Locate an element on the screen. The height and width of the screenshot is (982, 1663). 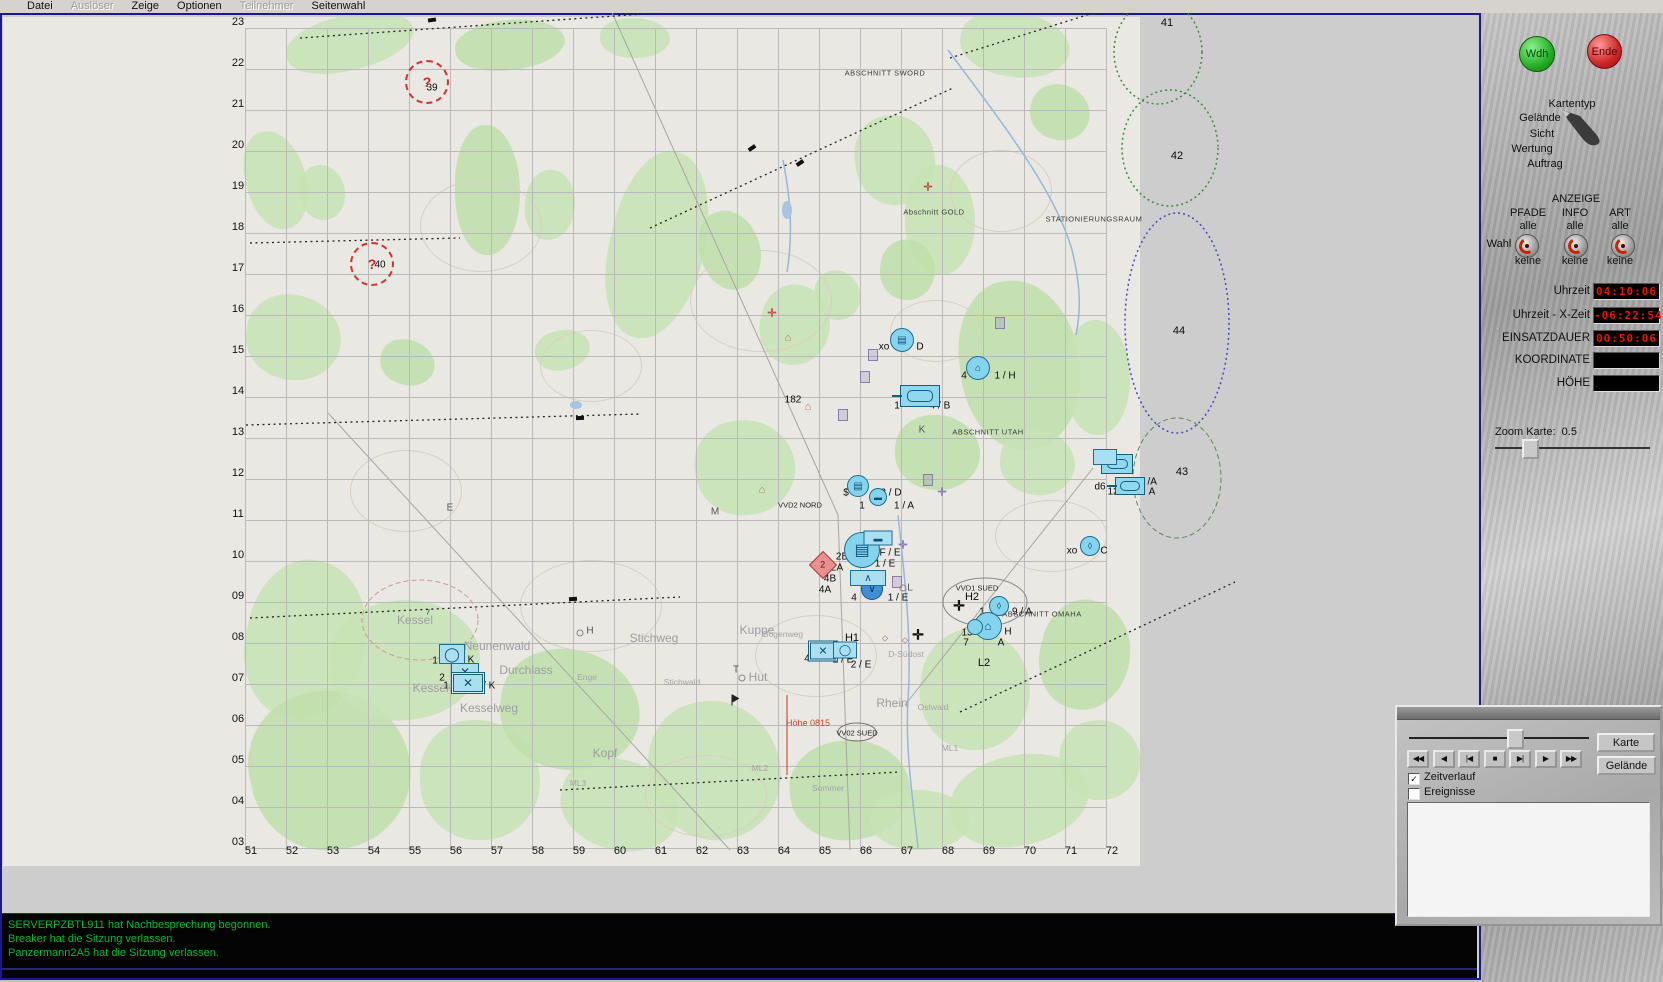
map-zoom-slider-thumb is located at coordinates (1530, 449).